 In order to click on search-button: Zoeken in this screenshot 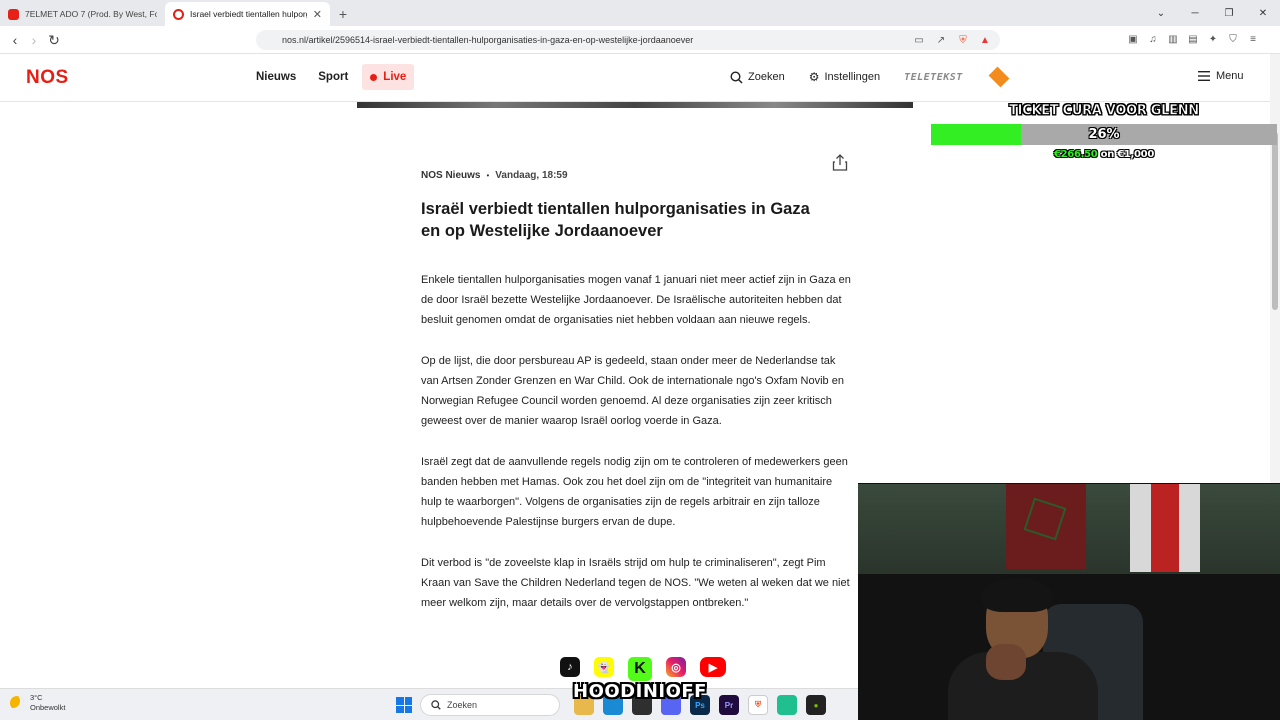, I will do `click(757, 77)`.